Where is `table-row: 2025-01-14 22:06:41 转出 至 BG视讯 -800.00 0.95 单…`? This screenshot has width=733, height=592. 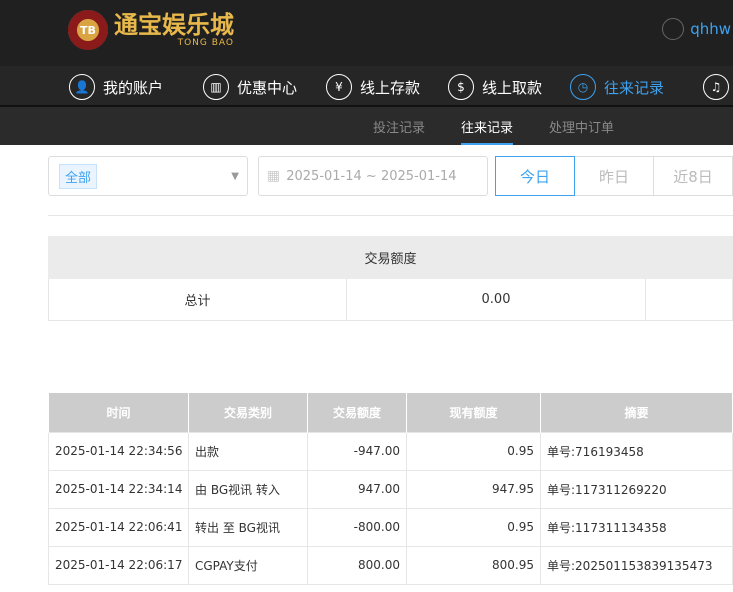
table-row: 2025-01-14 22:06:41 转出 至 BG视讯 -800.00 0.95 单… is located at coordinates (390, 527).